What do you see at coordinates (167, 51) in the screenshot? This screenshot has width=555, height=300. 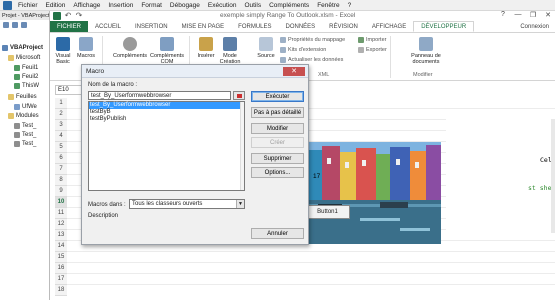 I see `complements-com-button: Compléments COM` at bounding box center [167, 51].